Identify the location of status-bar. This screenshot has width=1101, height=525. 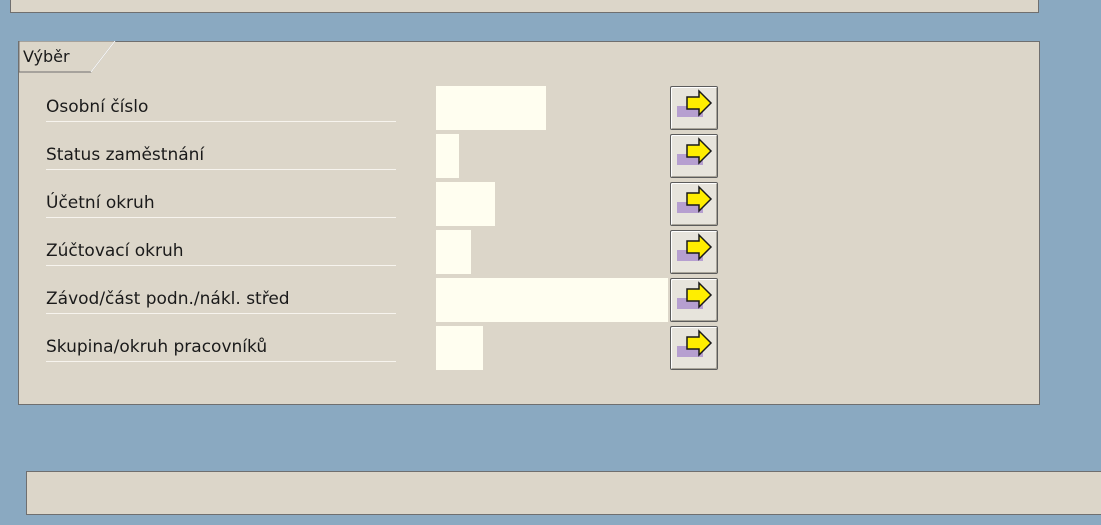
(563, 493).